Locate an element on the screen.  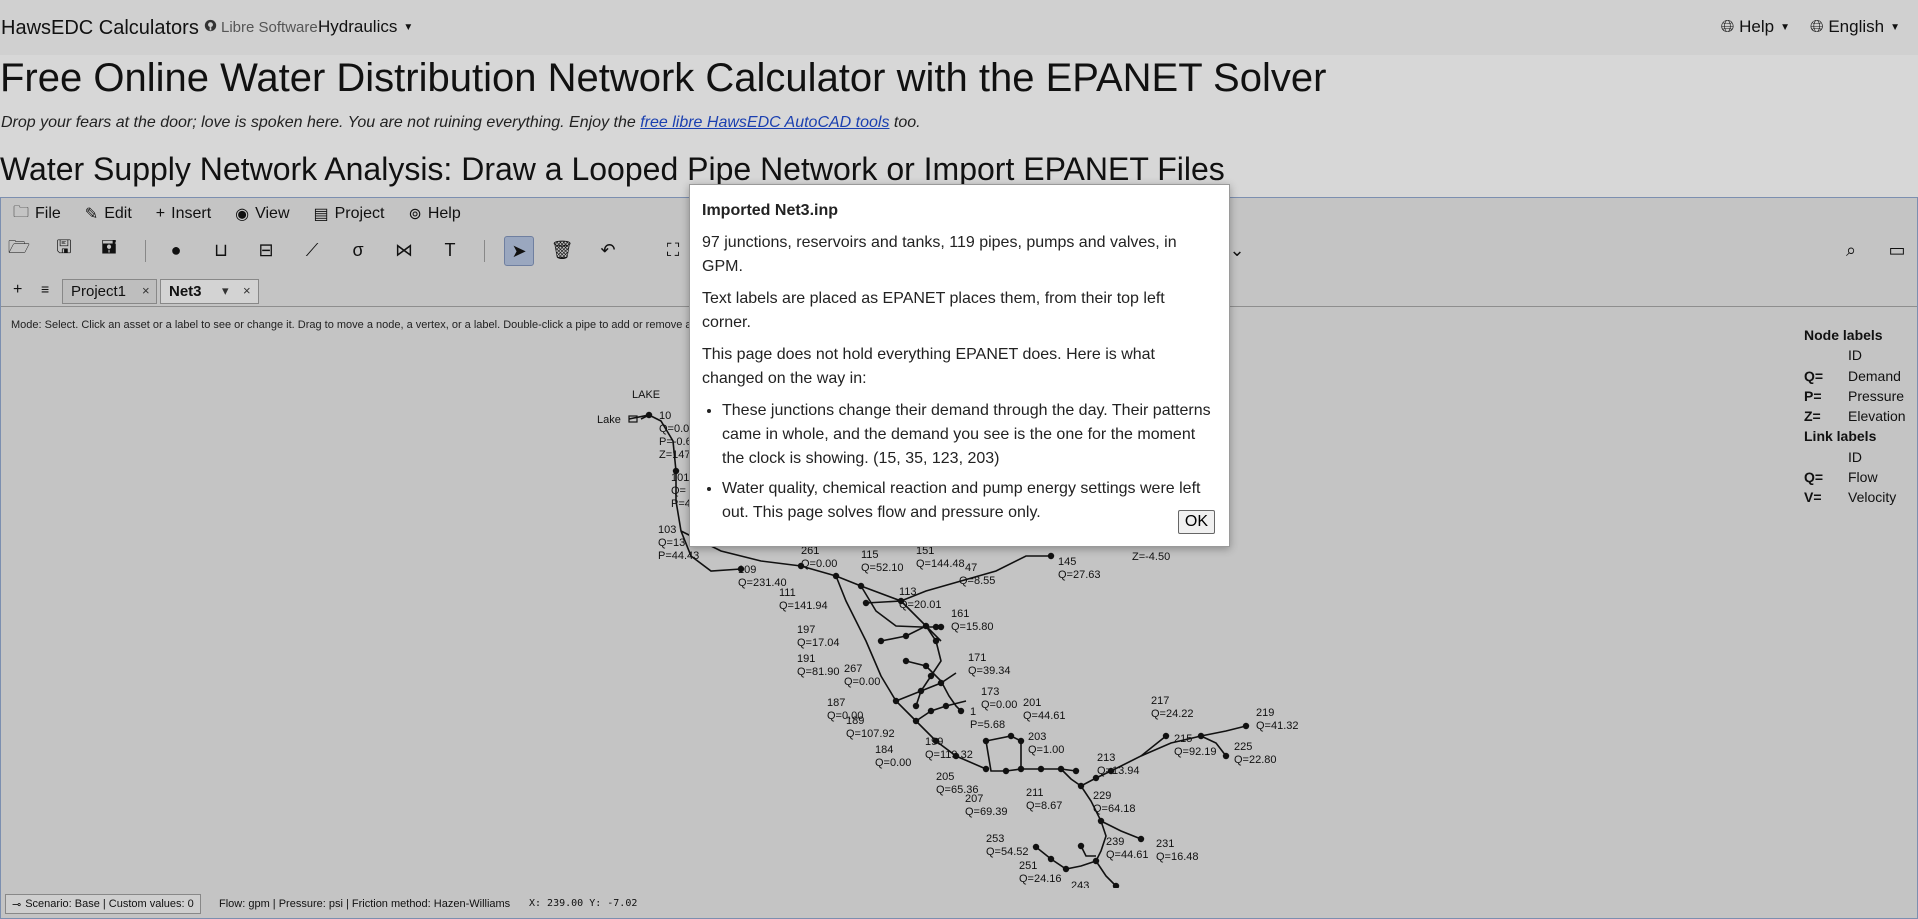
network-label: Q=119.32 is located at coordinates (949, 755).